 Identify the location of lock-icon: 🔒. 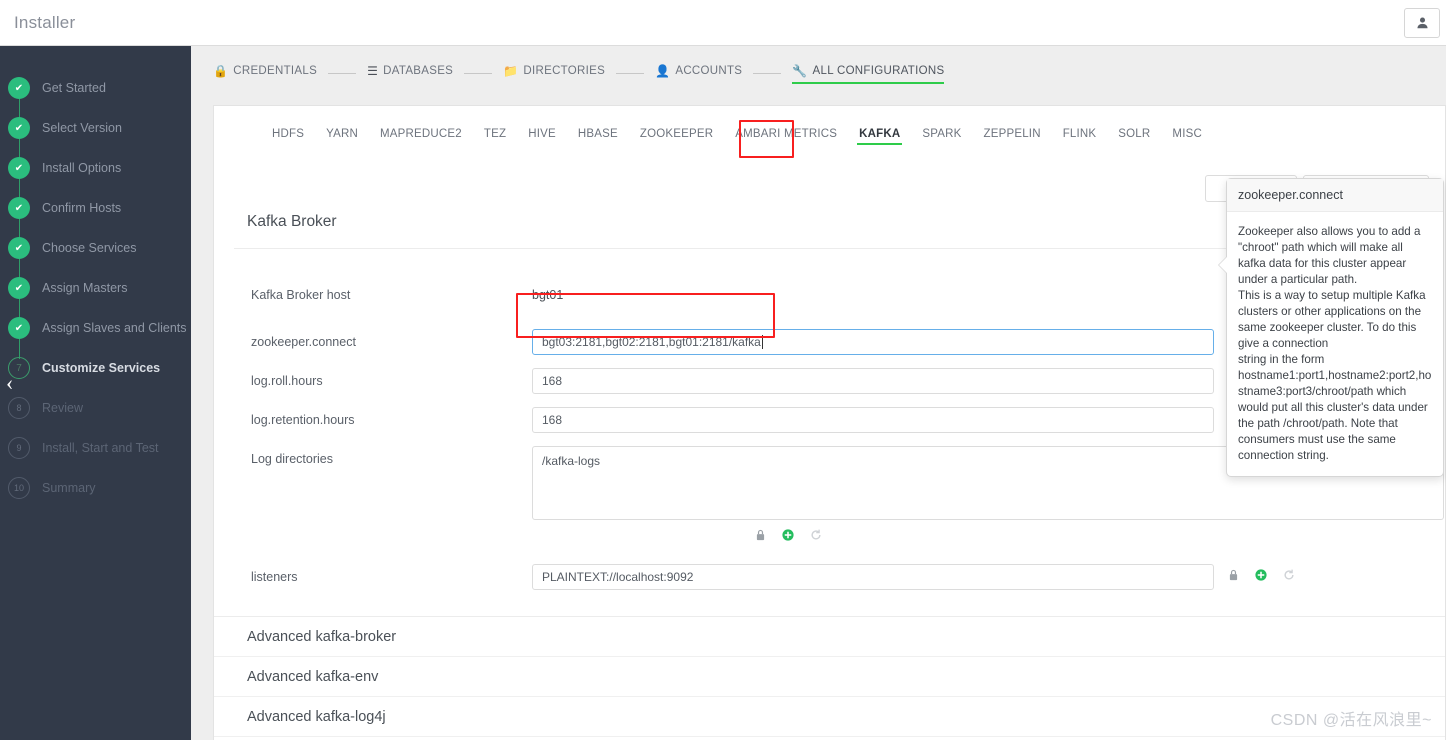
(221, 71).